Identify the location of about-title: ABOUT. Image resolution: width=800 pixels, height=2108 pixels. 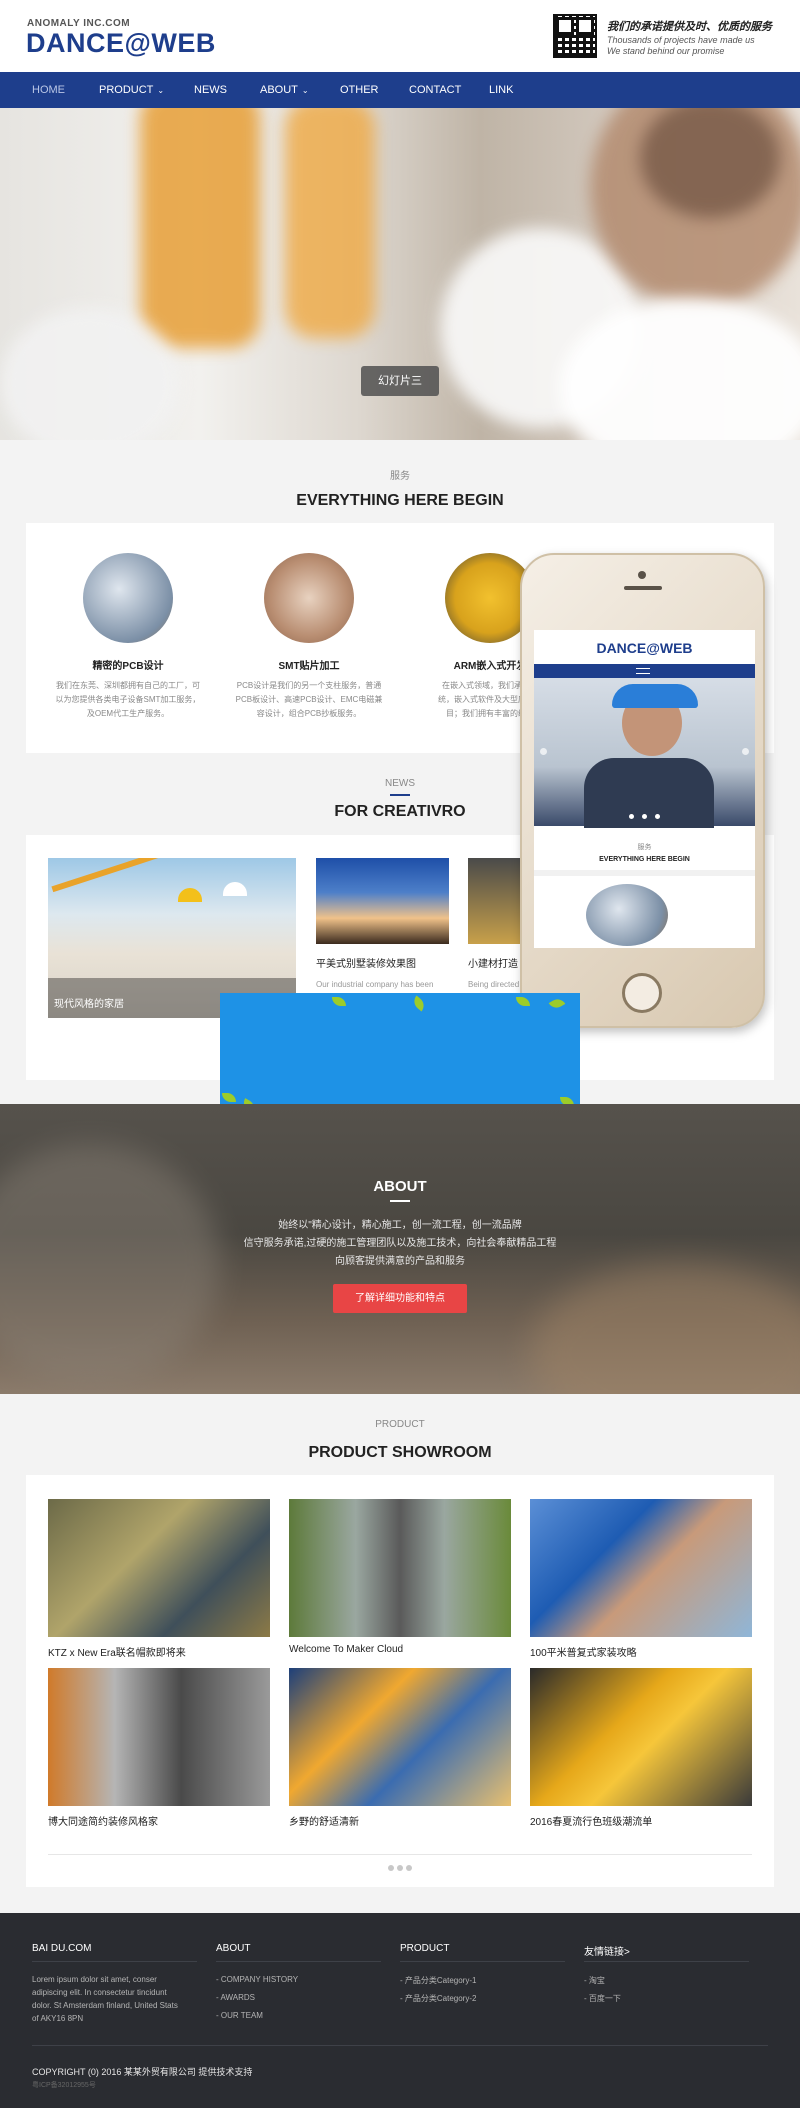
(400, 1186).